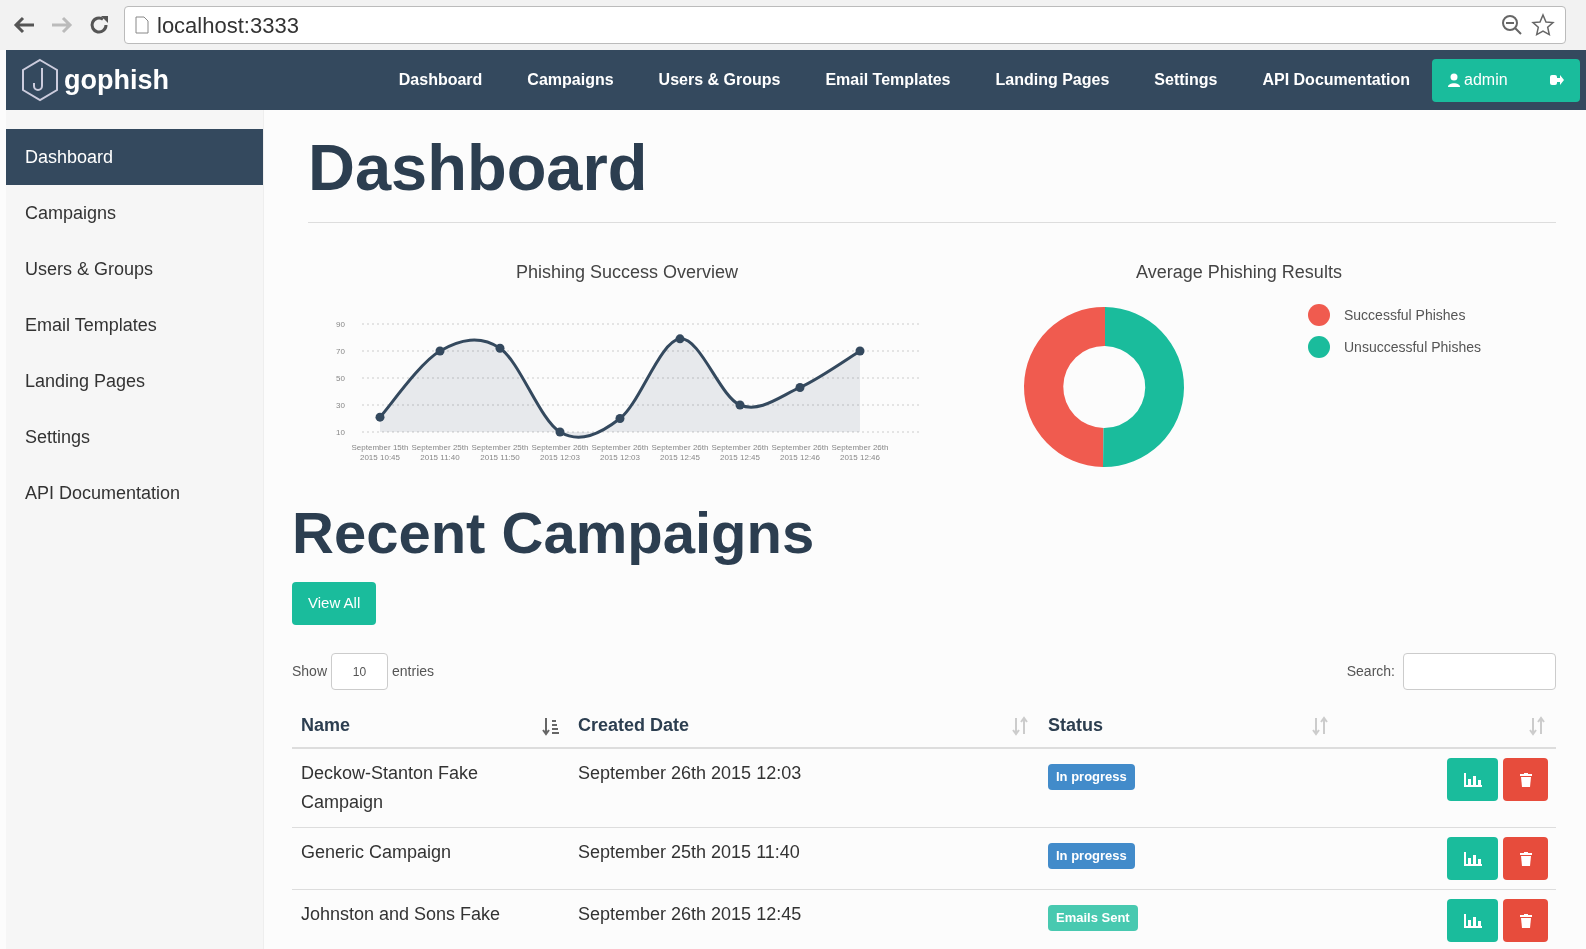 The height and width of the screenshot is (949, 1586). What do you see at coordinates (690, 914) in the screenshot?
I see `table-cell: September 26th 2015 12:45` at bounding box center [690, 914].